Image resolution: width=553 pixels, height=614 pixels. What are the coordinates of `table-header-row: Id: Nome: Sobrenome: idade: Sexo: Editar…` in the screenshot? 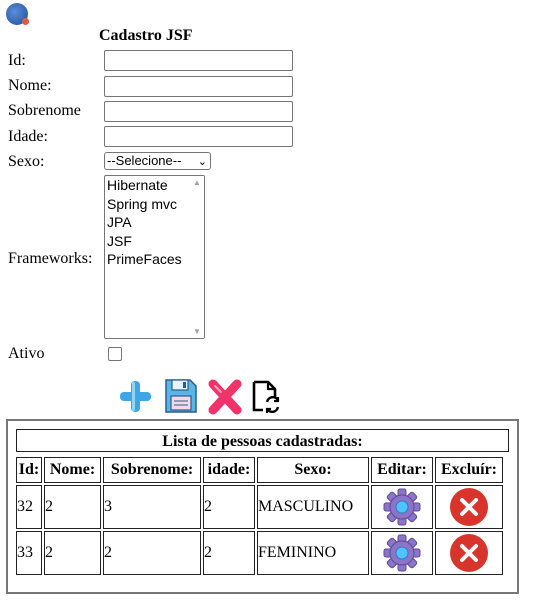 It's located at (259, 470).